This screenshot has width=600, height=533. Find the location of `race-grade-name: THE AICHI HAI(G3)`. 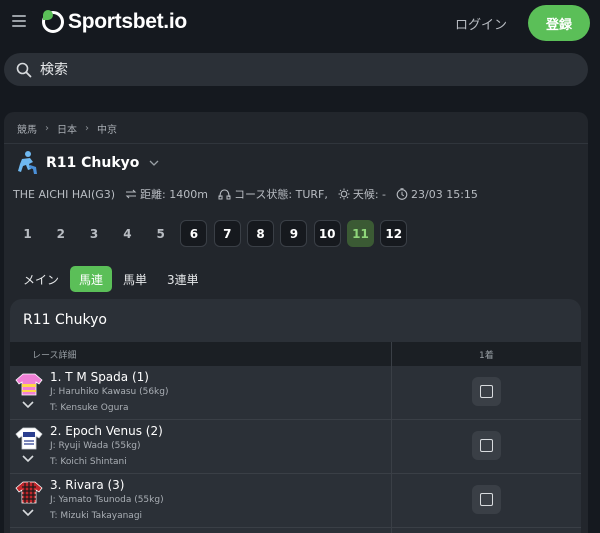

race-grade-name: THE AICHI HAI(G3) is located at coordinates (64, 194).